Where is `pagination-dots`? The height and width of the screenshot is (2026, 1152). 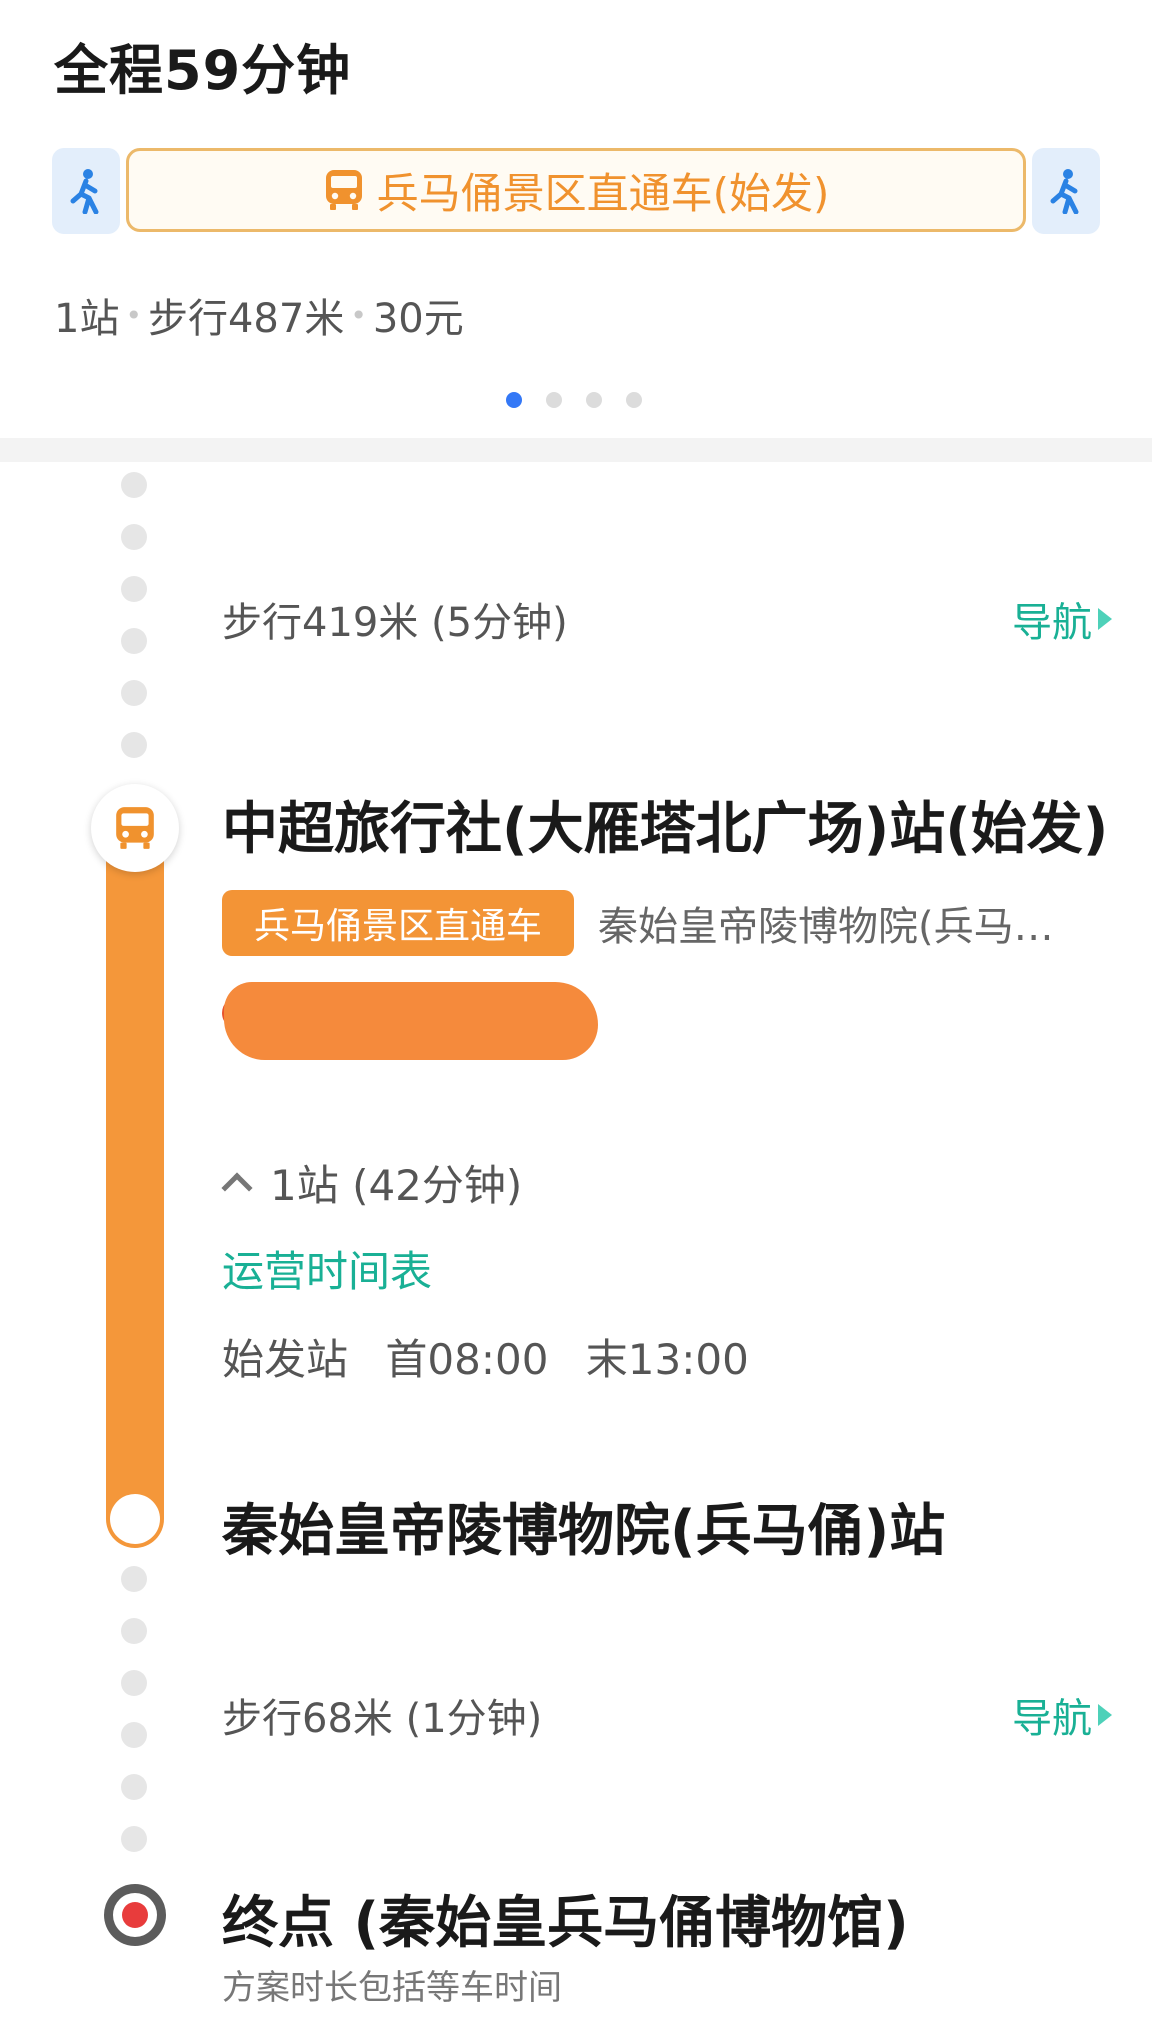 pagination-dots is located at coordinates (574, 400).